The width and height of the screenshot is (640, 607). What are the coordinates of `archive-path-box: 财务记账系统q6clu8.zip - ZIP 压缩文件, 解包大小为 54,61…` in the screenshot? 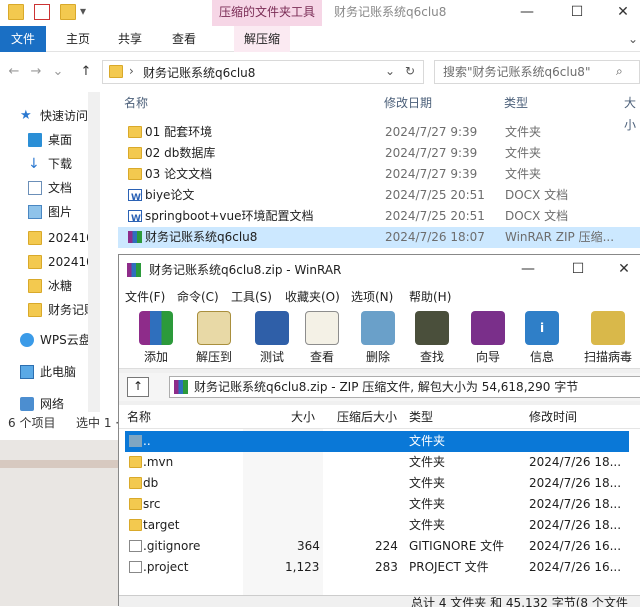 It's located at (404, 387).